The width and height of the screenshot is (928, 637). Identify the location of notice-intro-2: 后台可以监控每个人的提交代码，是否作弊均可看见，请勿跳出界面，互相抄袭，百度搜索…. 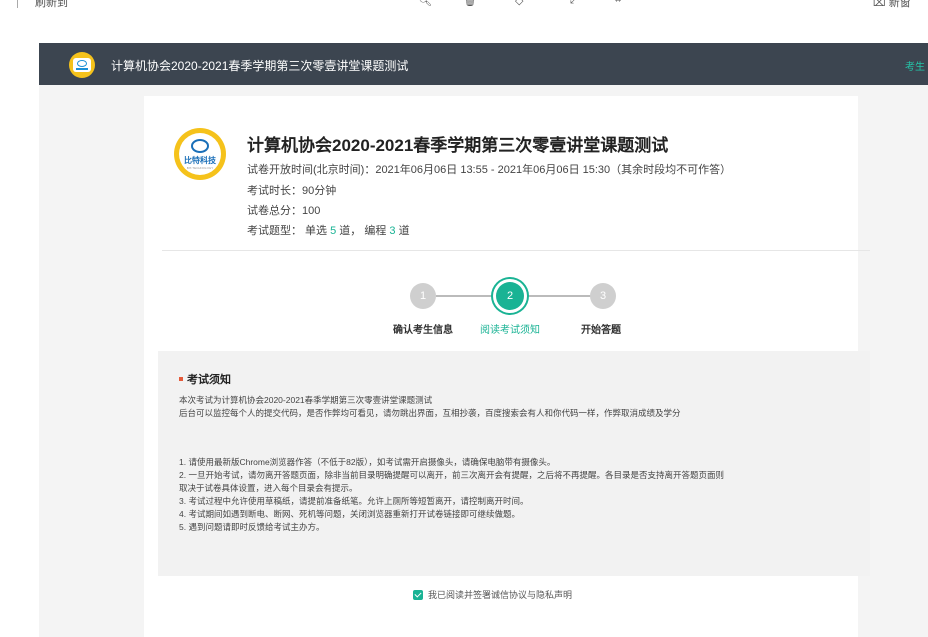
(430, 413).